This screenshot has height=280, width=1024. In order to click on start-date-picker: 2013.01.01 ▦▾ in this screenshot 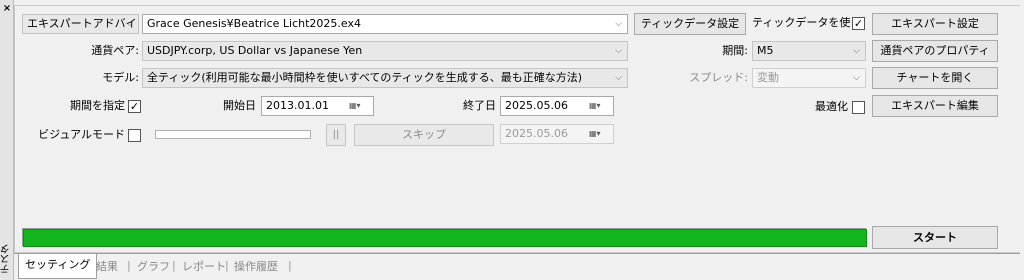, I will do `click(317, 106)`.